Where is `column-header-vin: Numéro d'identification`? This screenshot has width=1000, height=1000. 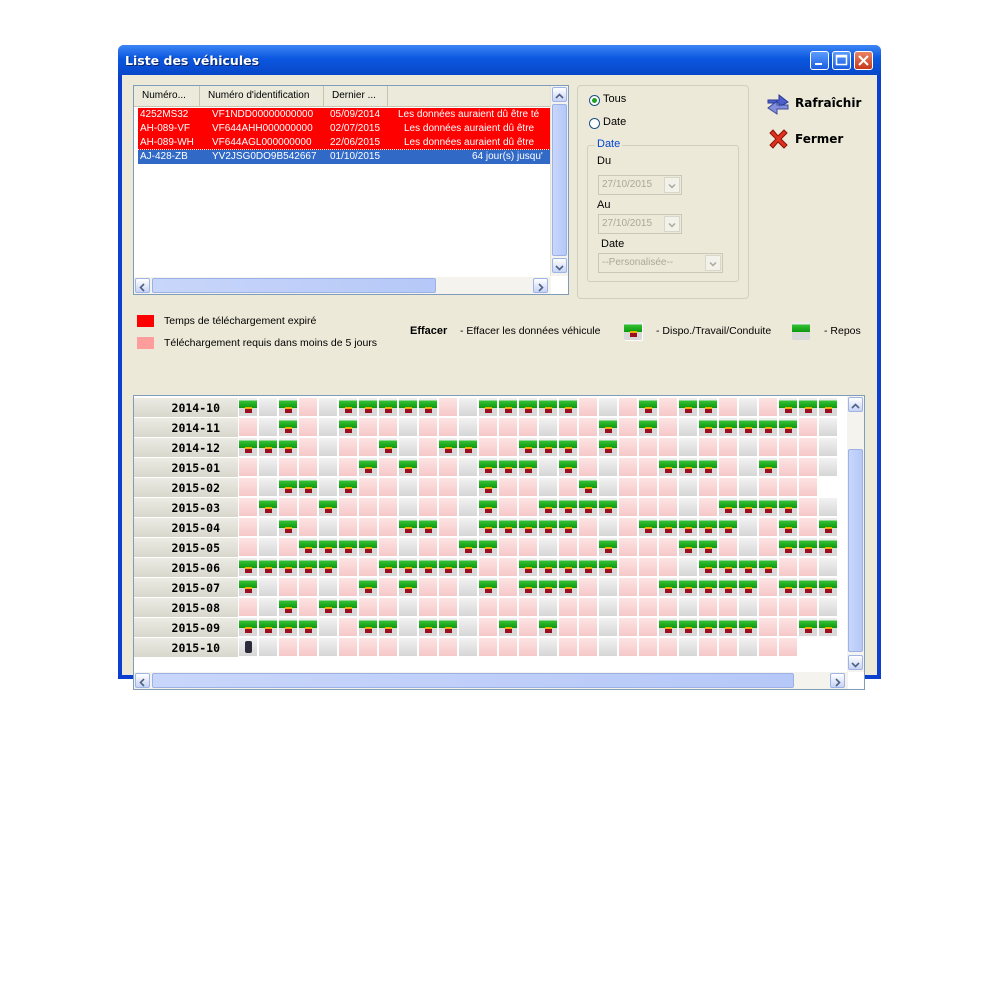 column-header-vin: Numéro d'identification is located at coordinates (262, 96).